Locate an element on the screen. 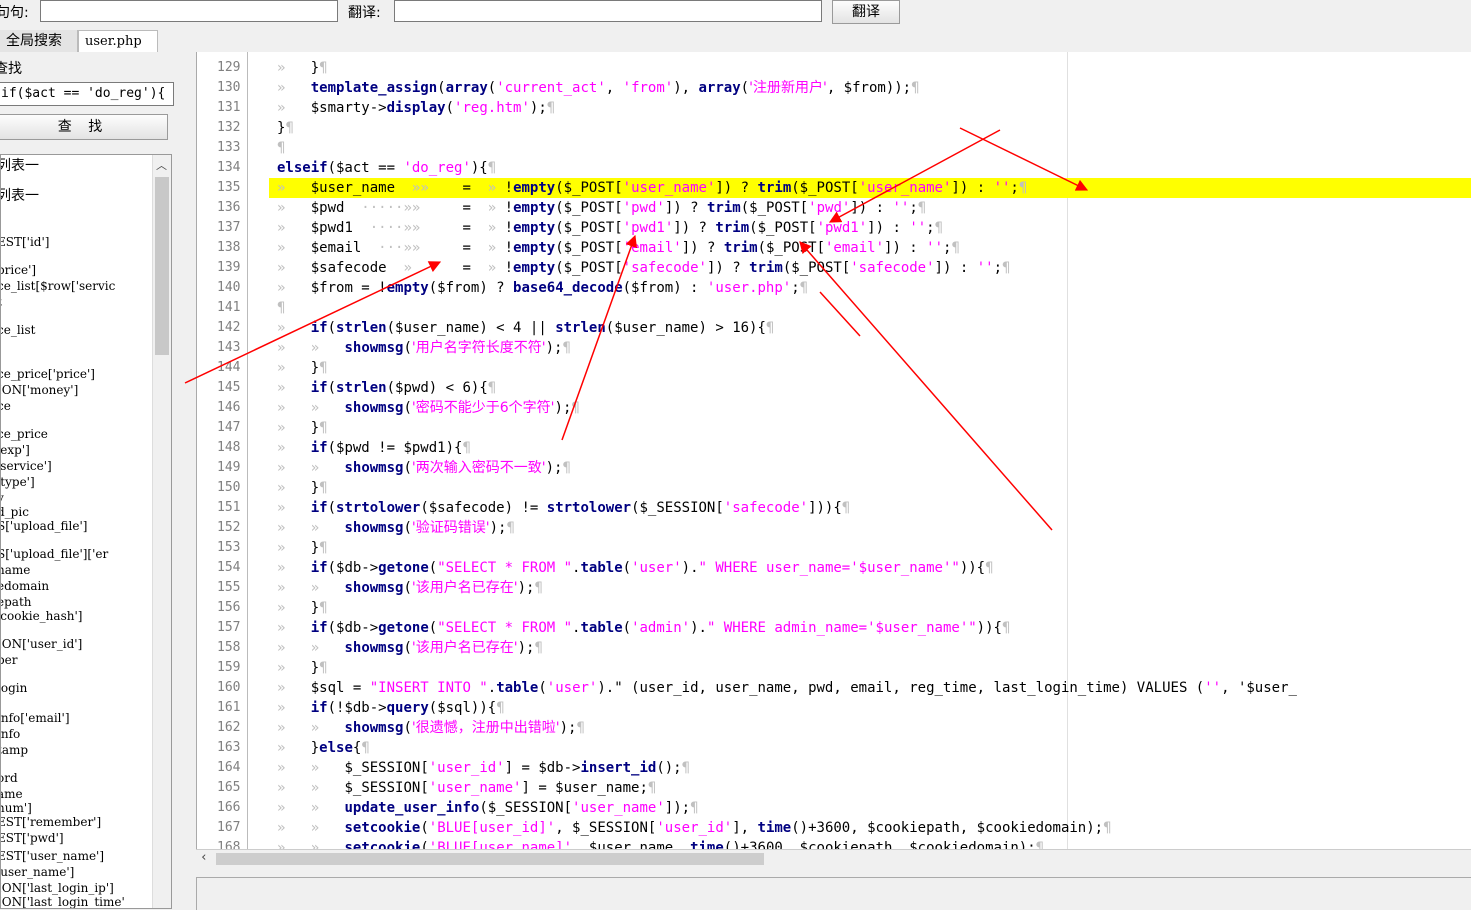 The width and height of the screenshot is (1471, 910). code-line: » » showmsg('验证码错误');¶ is located at coordinates (396, 528).